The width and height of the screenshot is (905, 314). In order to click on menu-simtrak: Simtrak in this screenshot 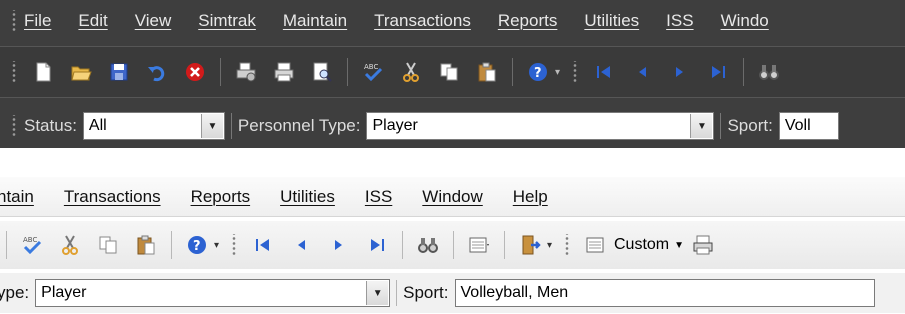, I will do `click(227, 21)`.